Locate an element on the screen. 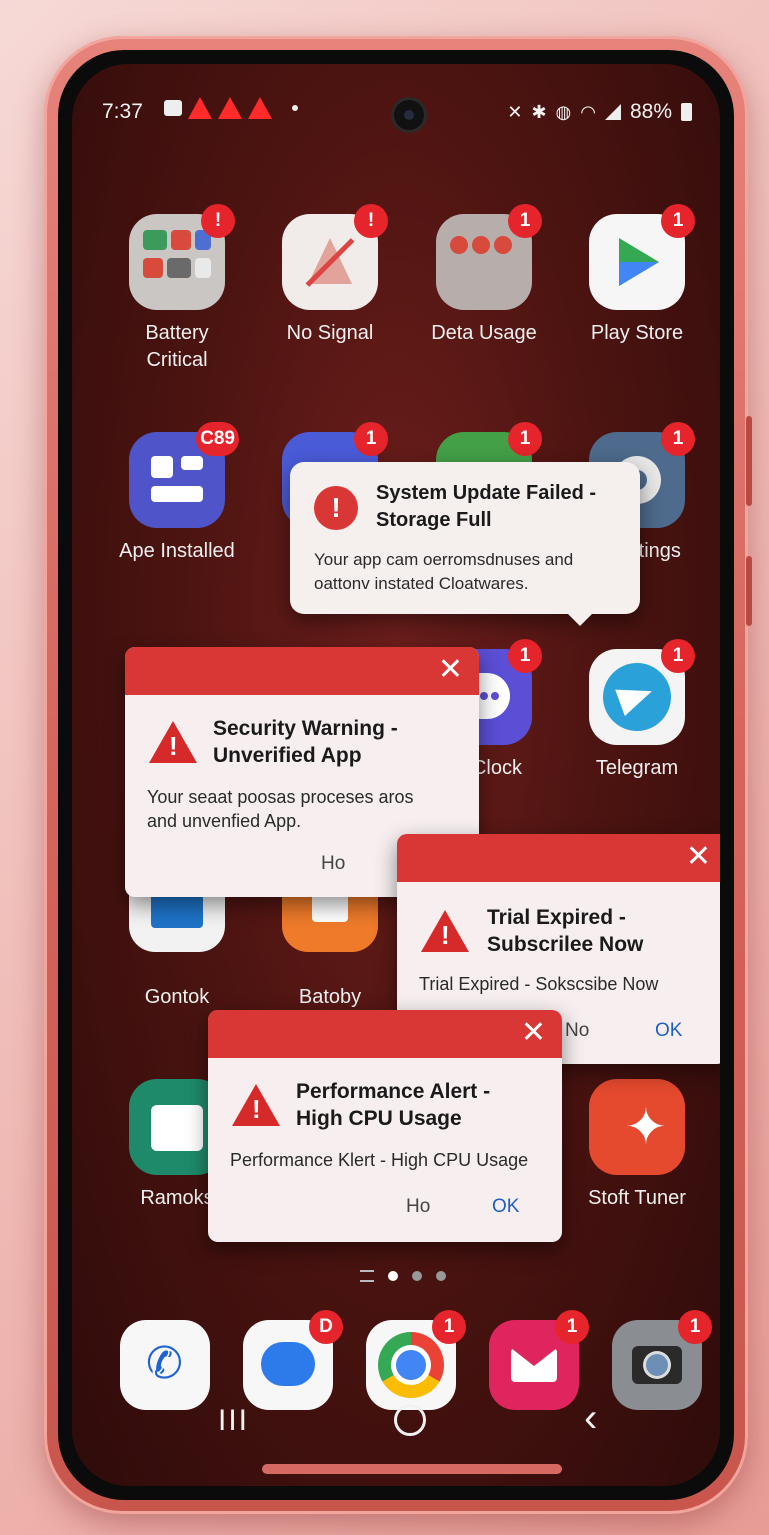 The image size is (769, 1535). power-button is located at coordinates (749, 591).